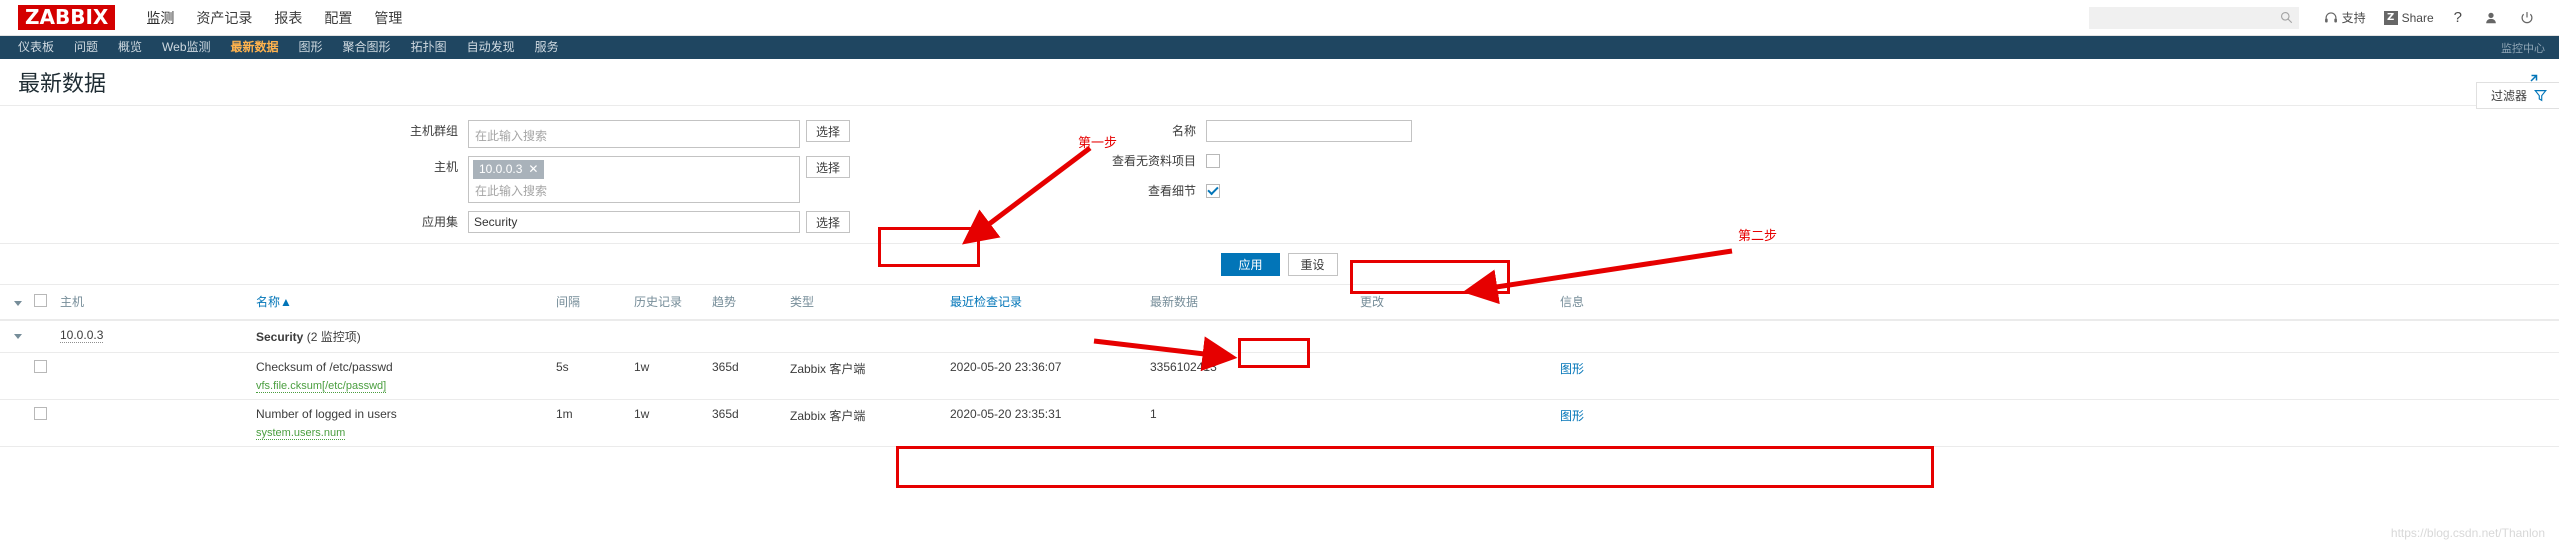  I want to click on header-last-check: 最近检查记录, so click(1044, 303).